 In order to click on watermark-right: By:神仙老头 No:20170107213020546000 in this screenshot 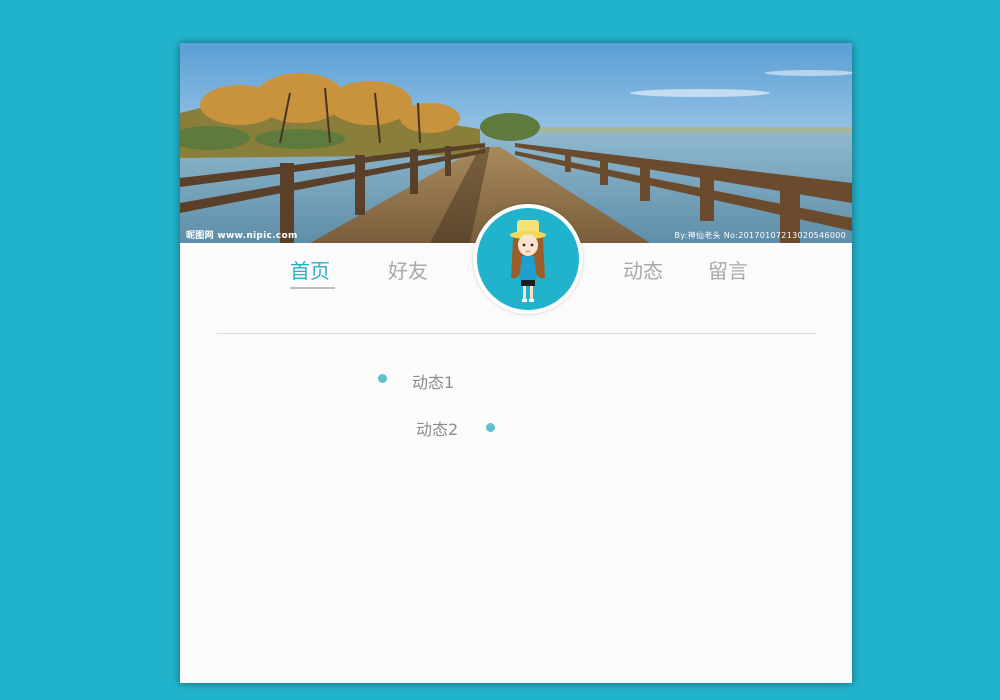, I will do `click(760, 235)`.